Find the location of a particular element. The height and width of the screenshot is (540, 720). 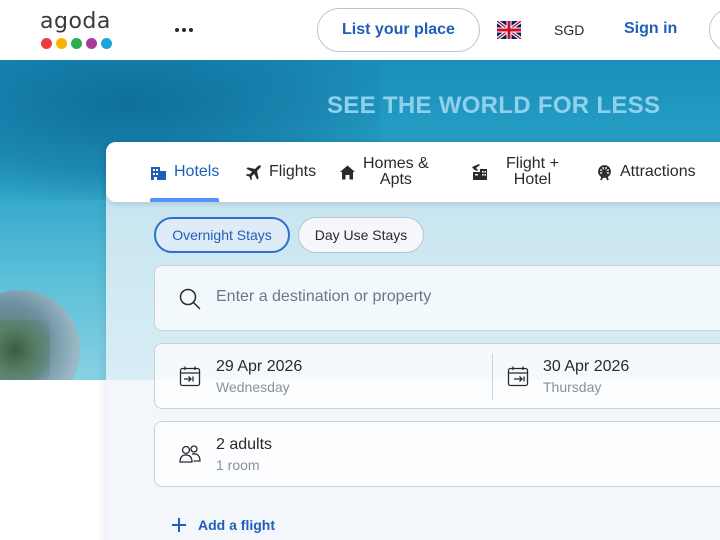

tab-flights: Flights is located at coordinates (280, 172).